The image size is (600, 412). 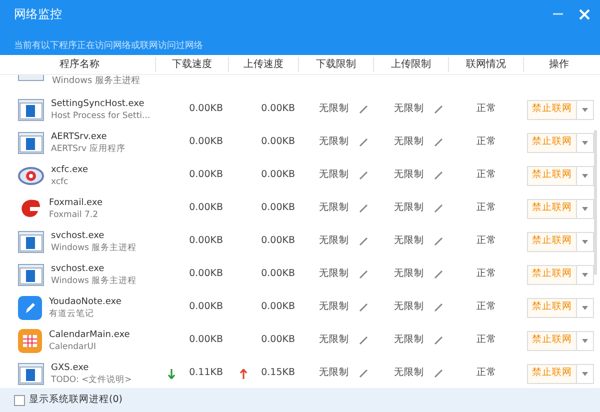 What do you see at coordinates (244, 373) in the screenshot?
I see `up-arrow-icon` at bounding box center [244, 373].